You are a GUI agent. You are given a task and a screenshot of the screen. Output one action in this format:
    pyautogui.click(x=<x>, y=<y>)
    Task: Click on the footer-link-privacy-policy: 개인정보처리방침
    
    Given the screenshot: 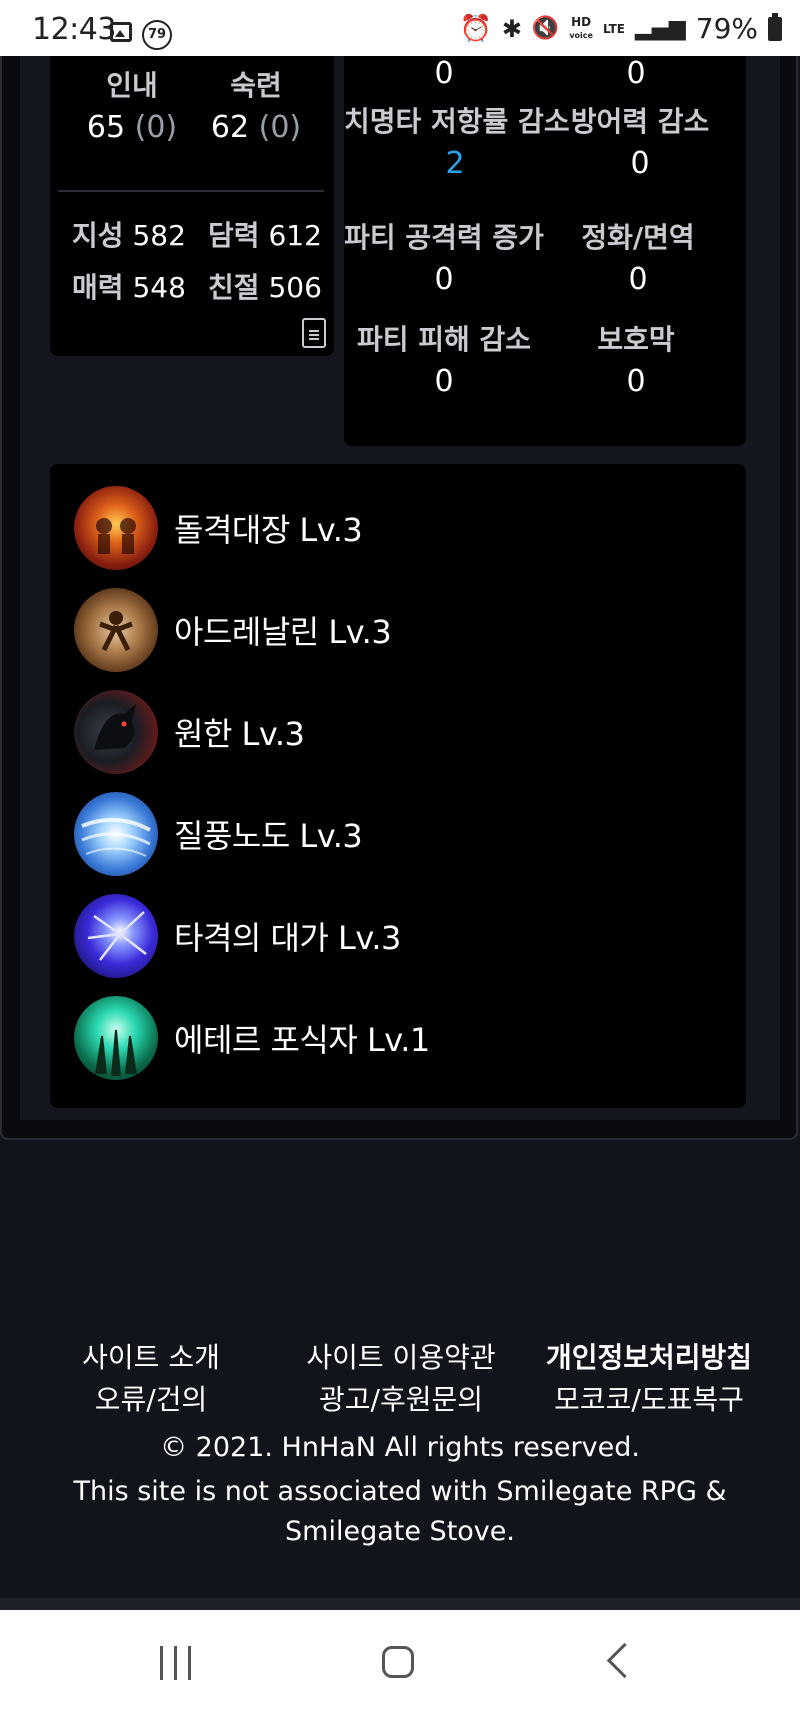 What is the action you would take?
    pyautogui.click(x=649, y=1356)
    